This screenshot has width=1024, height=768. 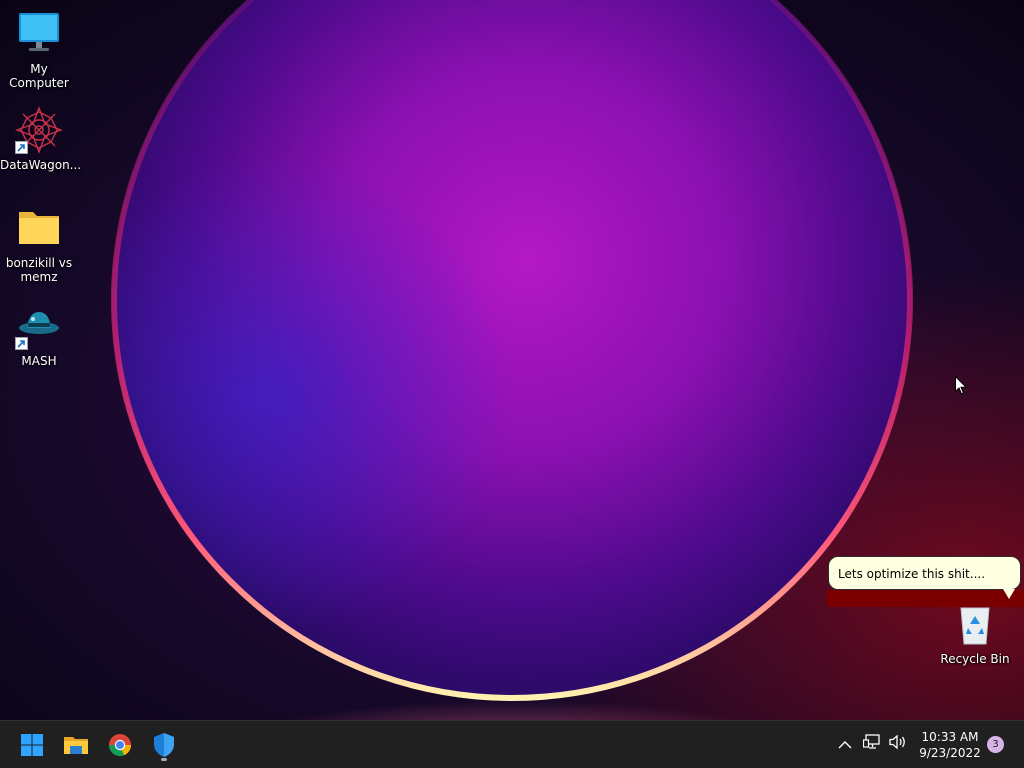 I want to click on windows-start-icon, so click(x=32, y=745).